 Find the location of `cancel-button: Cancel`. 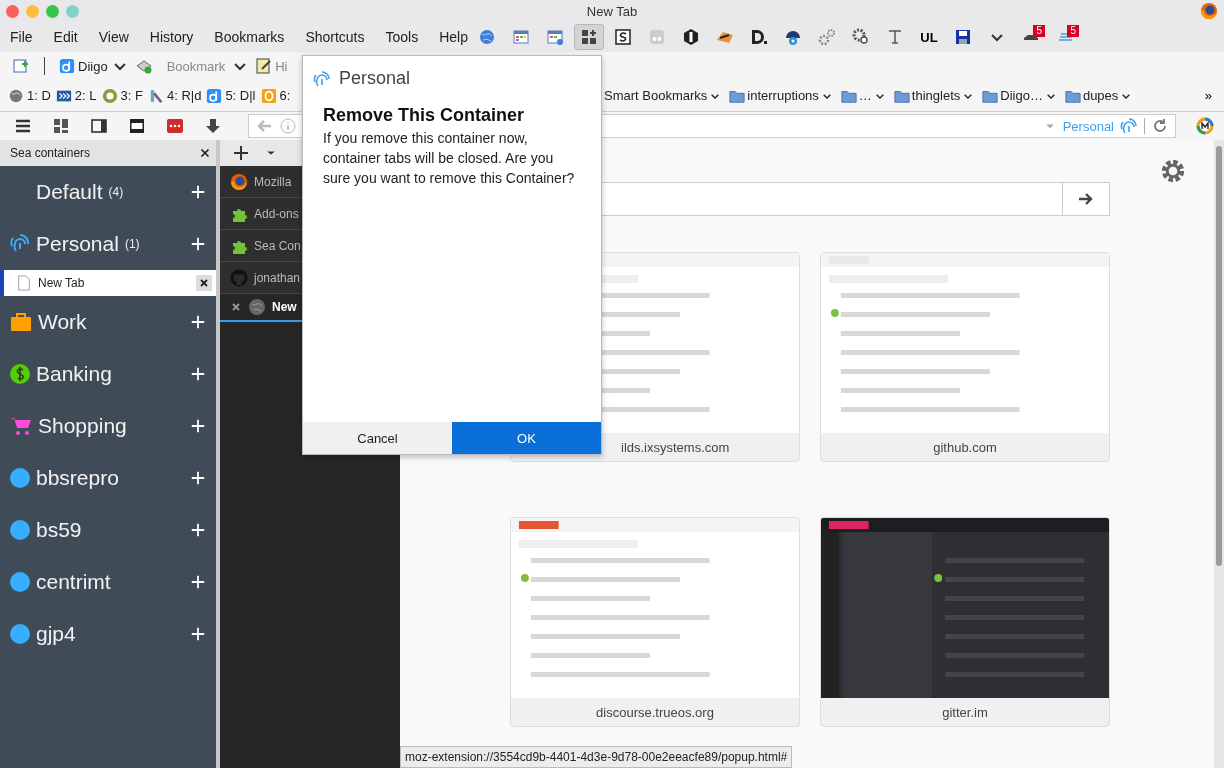

cancel-button: Cancel is located at coordinates (377, 438).